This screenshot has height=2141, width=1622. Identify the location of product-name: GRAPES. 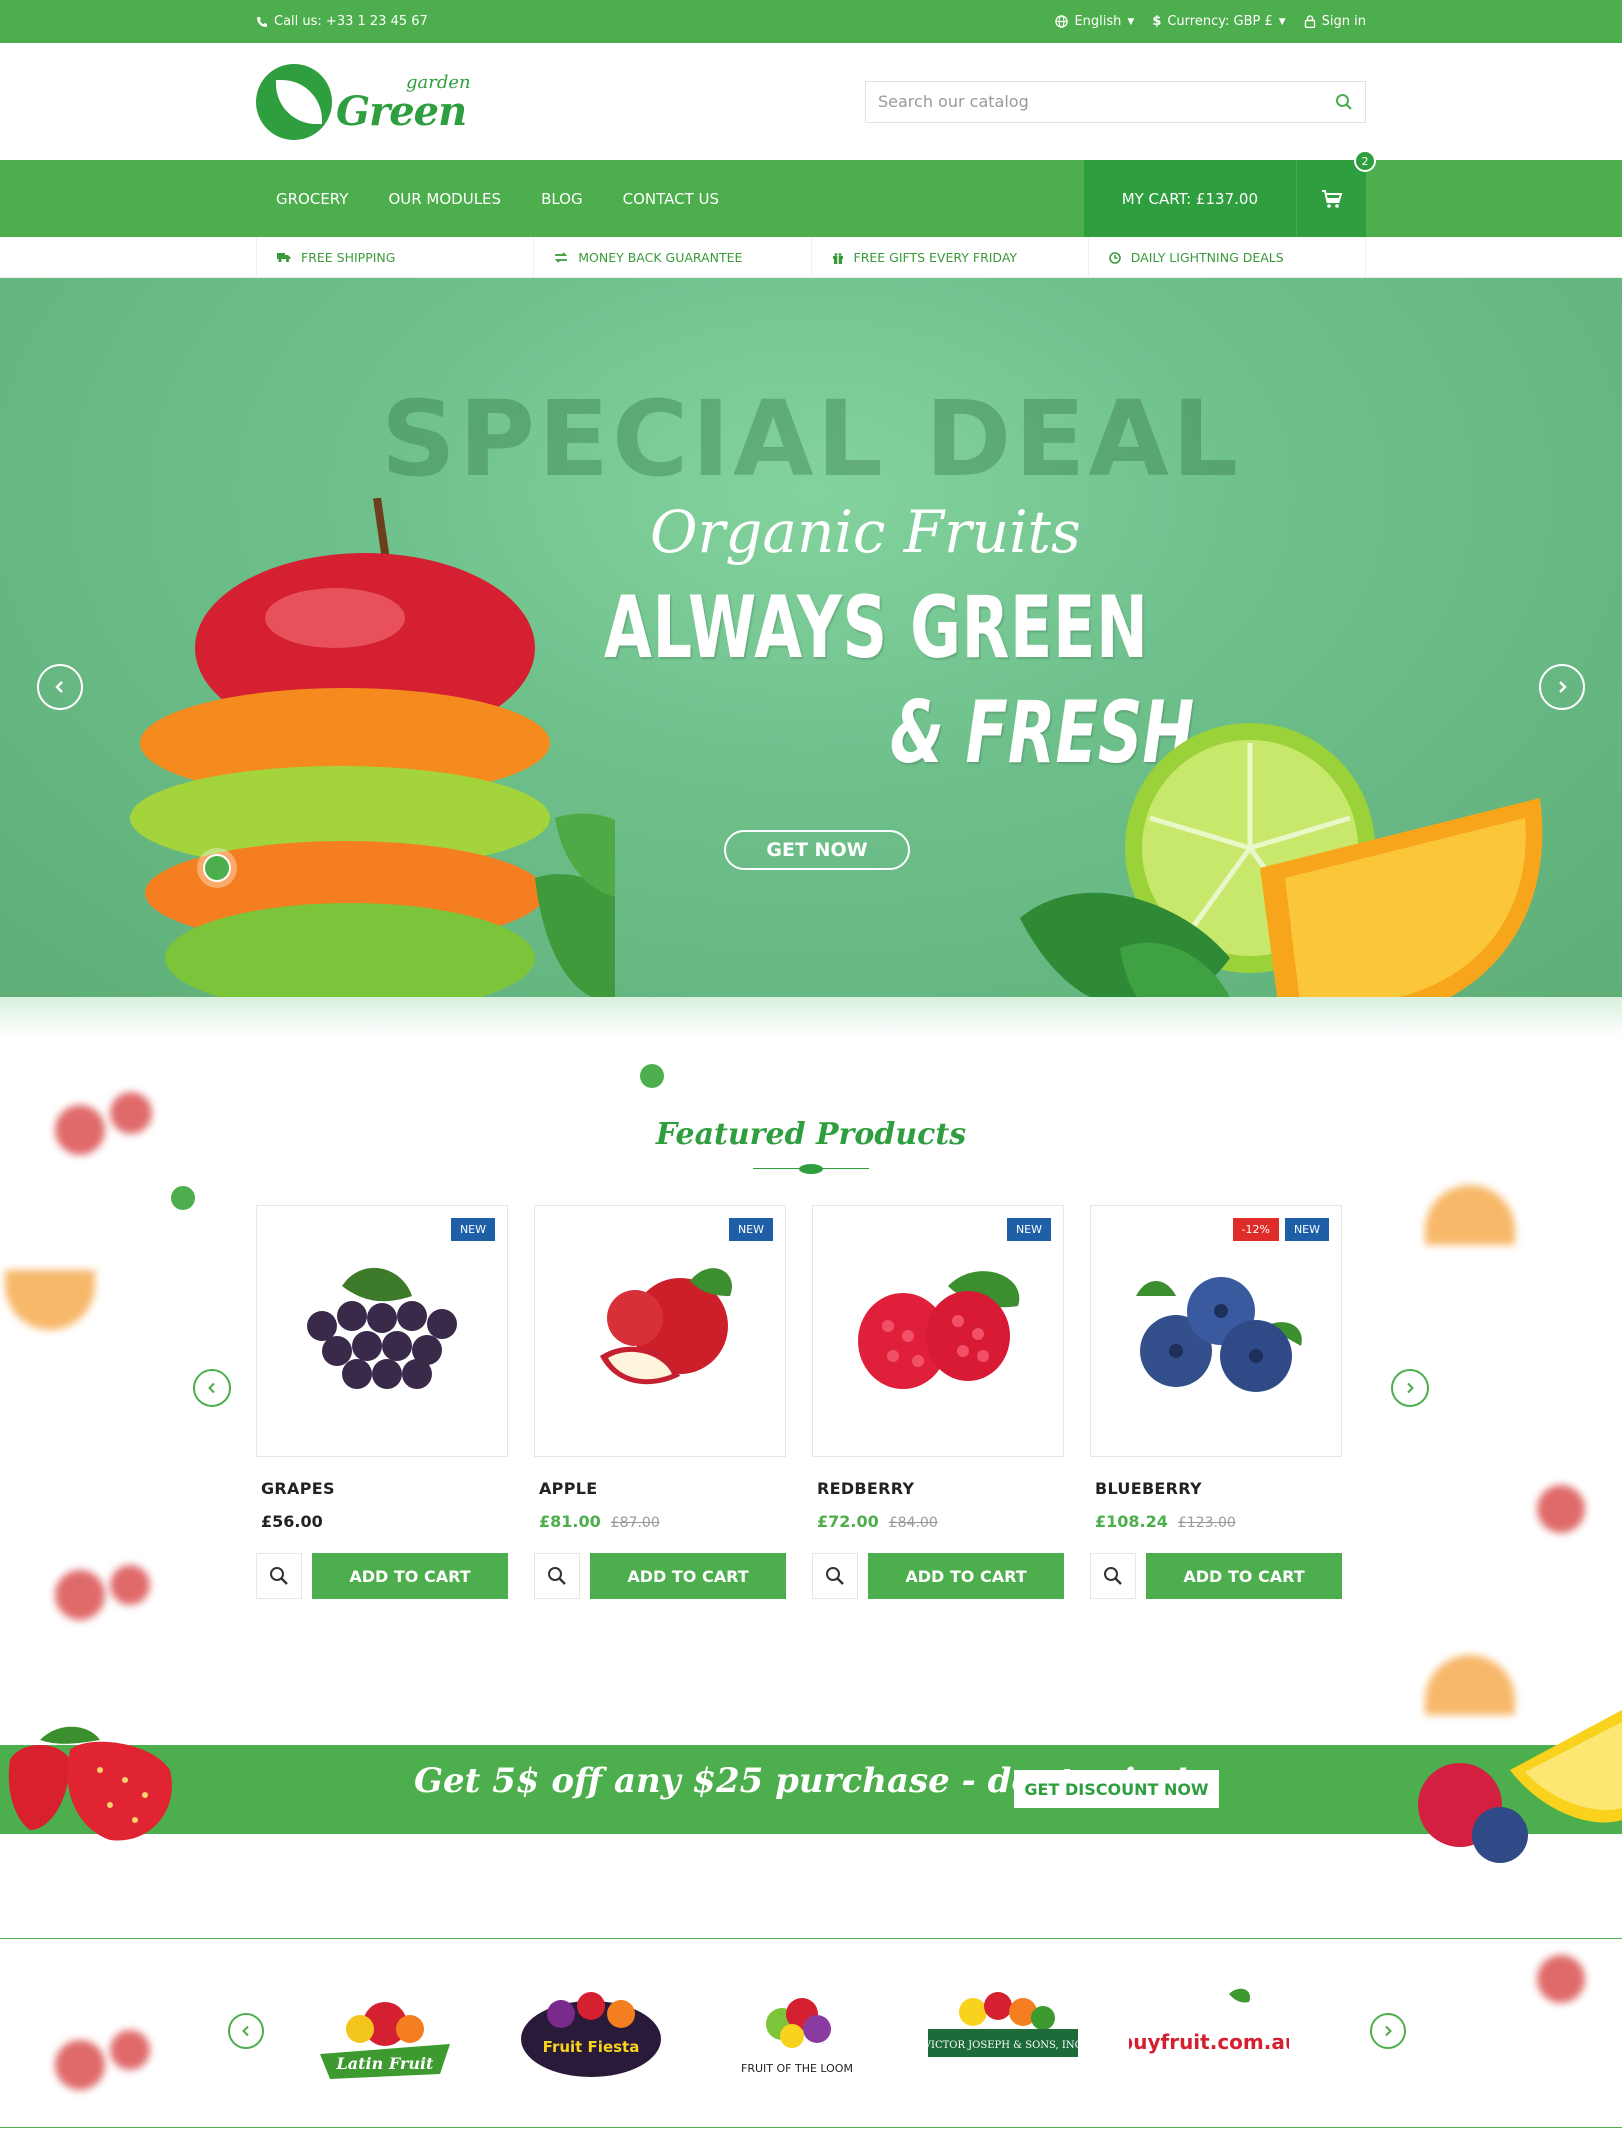
(384, 1488).